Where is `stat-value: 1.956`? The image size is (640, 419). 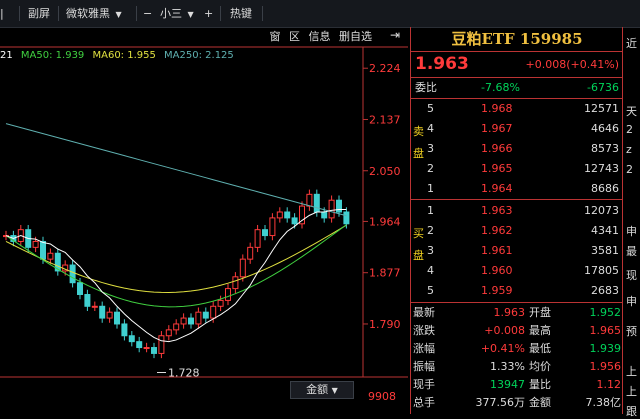
stat-value: 1.956 is located at coordinates (605, 366).